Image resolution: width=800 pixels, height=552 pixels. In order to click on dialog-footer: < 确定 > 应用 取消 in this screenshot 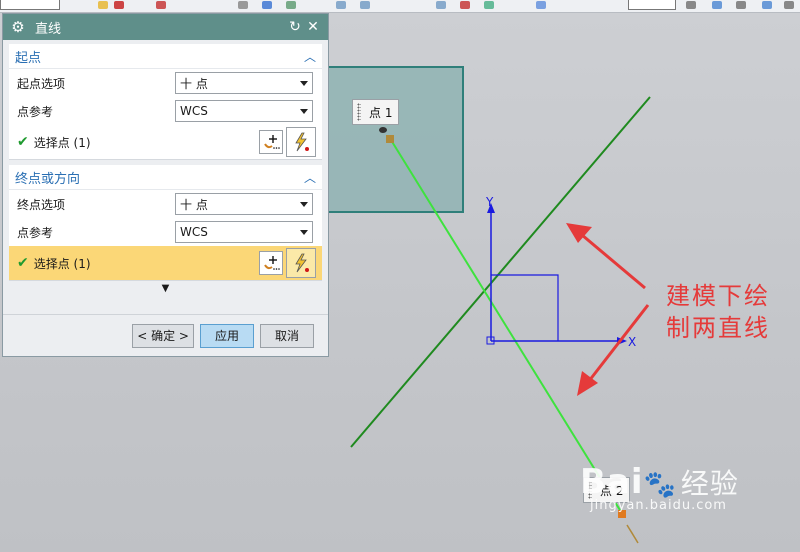, I will do `click(165, 335)`.